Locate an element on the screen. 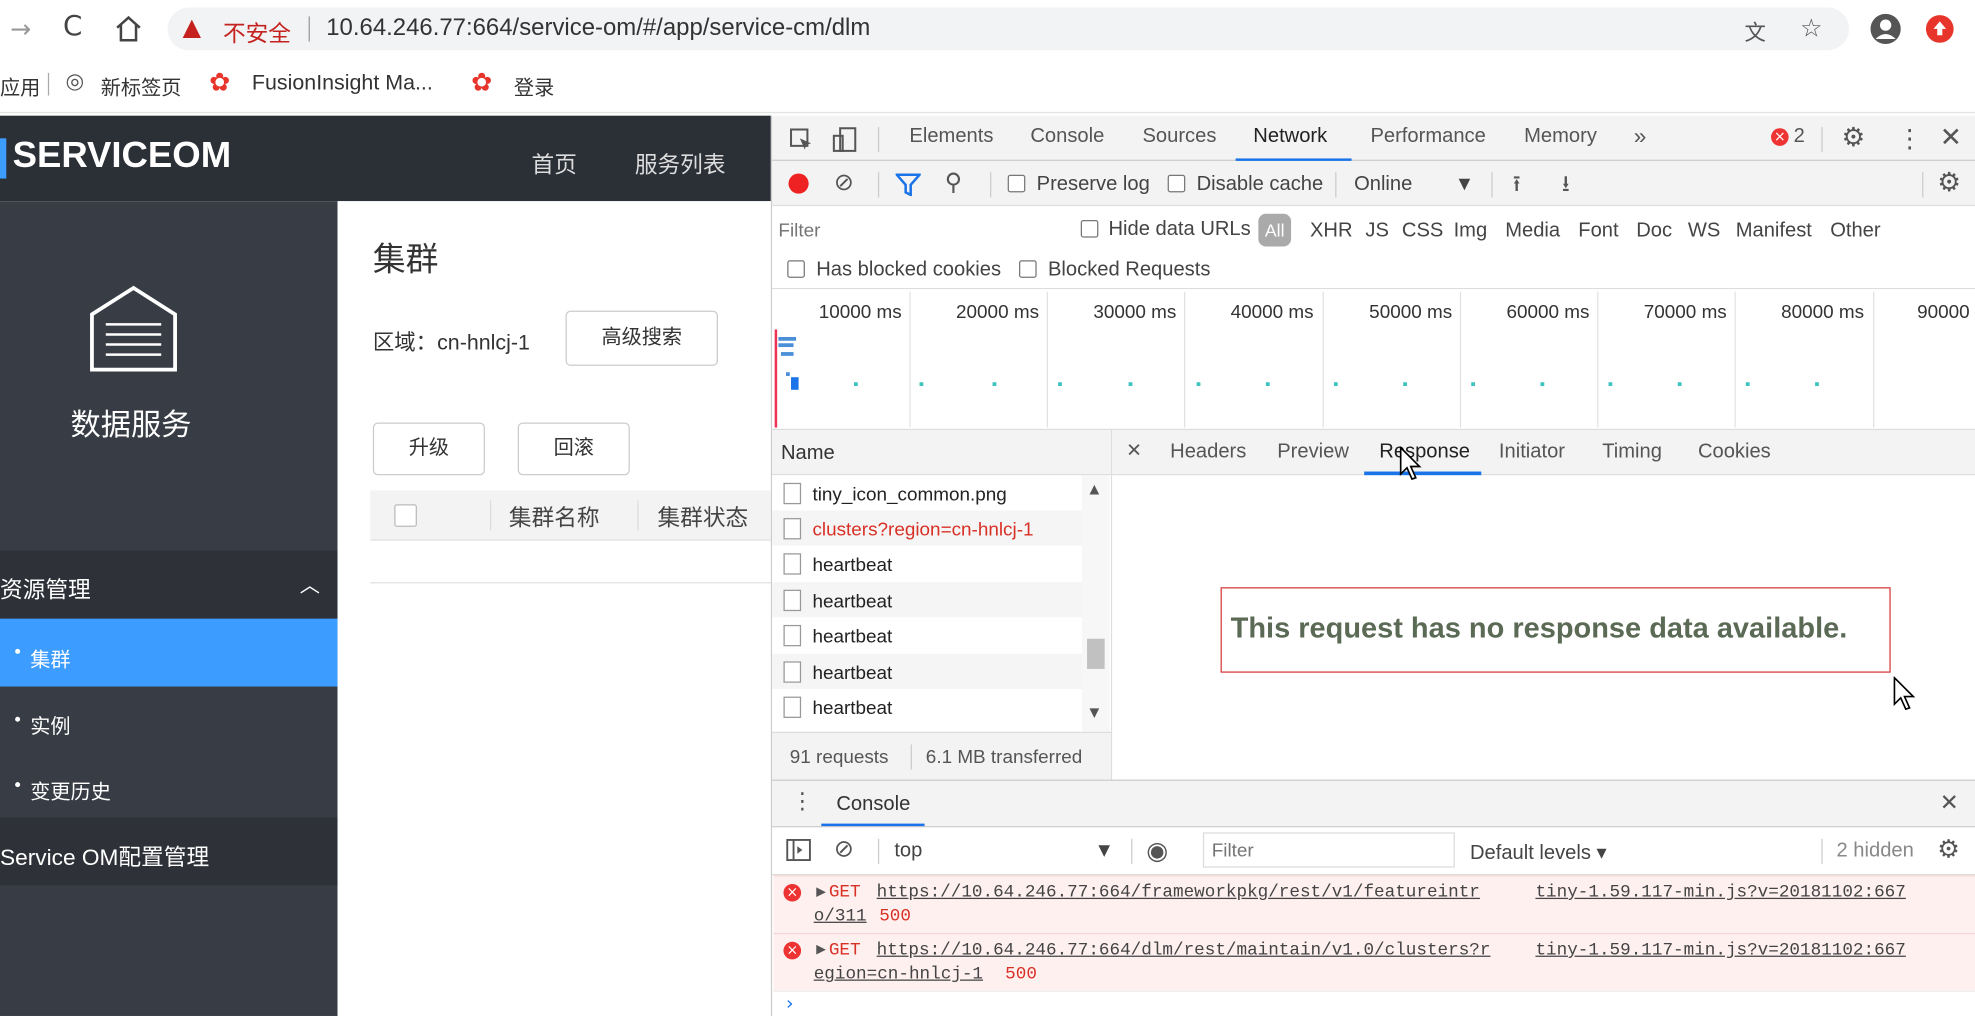 This screenshot has width=1975, height=1016. drawer-tab-console: Console is located at coordinates (873, 804).